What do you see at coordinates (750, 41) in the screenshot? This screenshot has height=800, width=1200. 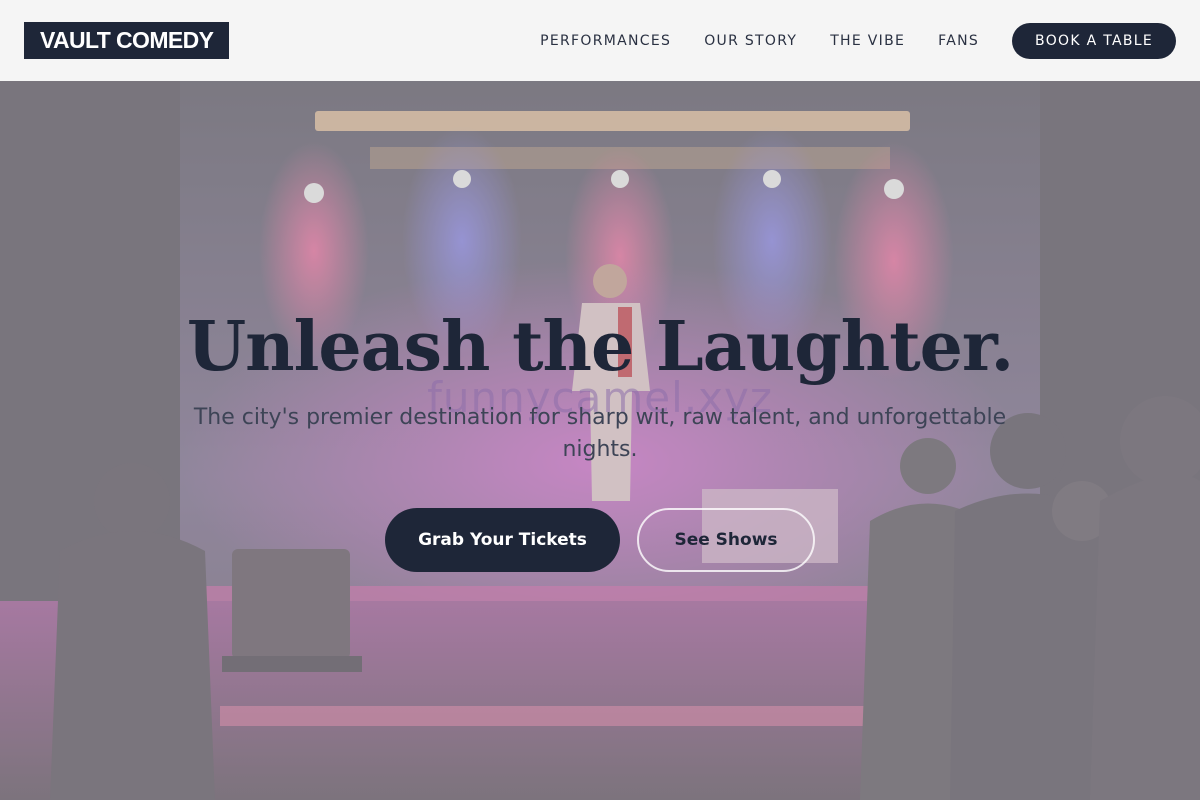 I see `nav-our-story: OUR STORY` at bounding box center [750, 41].